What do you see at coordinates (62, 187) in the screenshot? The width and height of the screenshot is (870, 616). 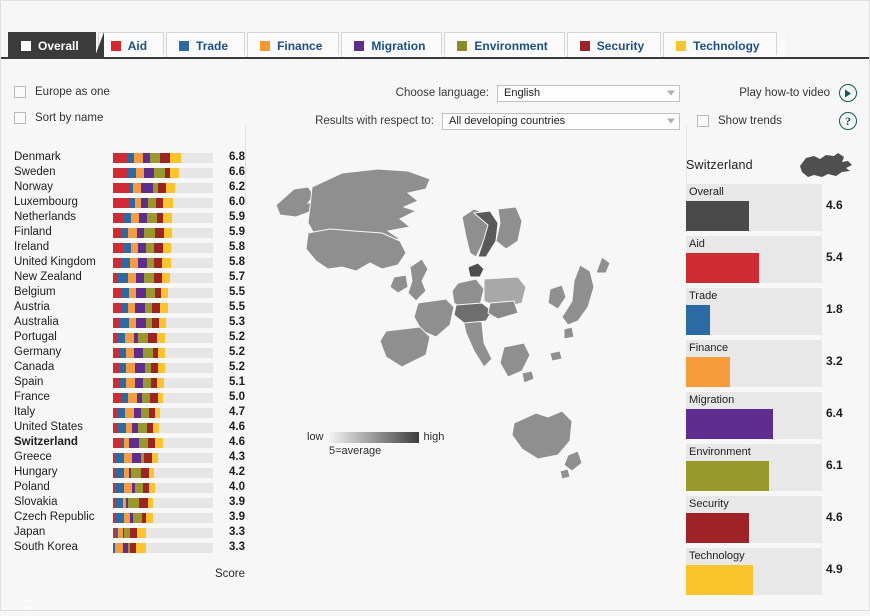 I see `ranking-country-name: Norway` at bounding box center [62, 187].